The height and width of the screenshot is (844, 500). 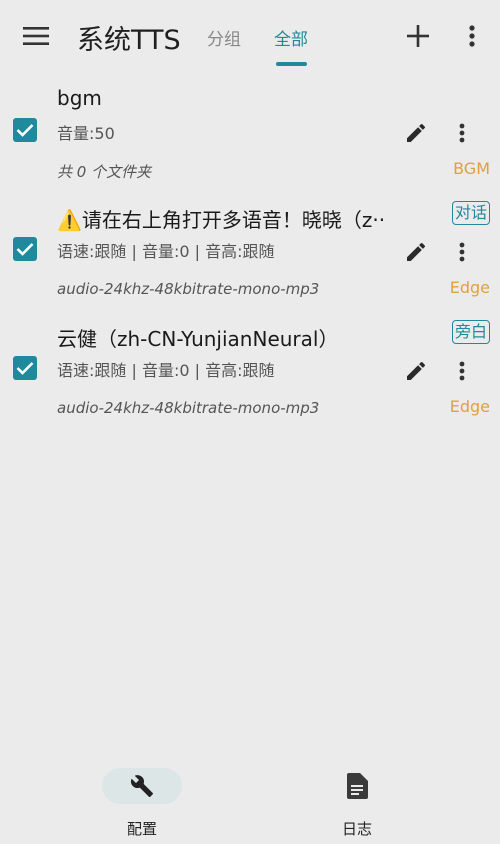 I want to click on item-tag: 旁白, so click(x=470, y=332).